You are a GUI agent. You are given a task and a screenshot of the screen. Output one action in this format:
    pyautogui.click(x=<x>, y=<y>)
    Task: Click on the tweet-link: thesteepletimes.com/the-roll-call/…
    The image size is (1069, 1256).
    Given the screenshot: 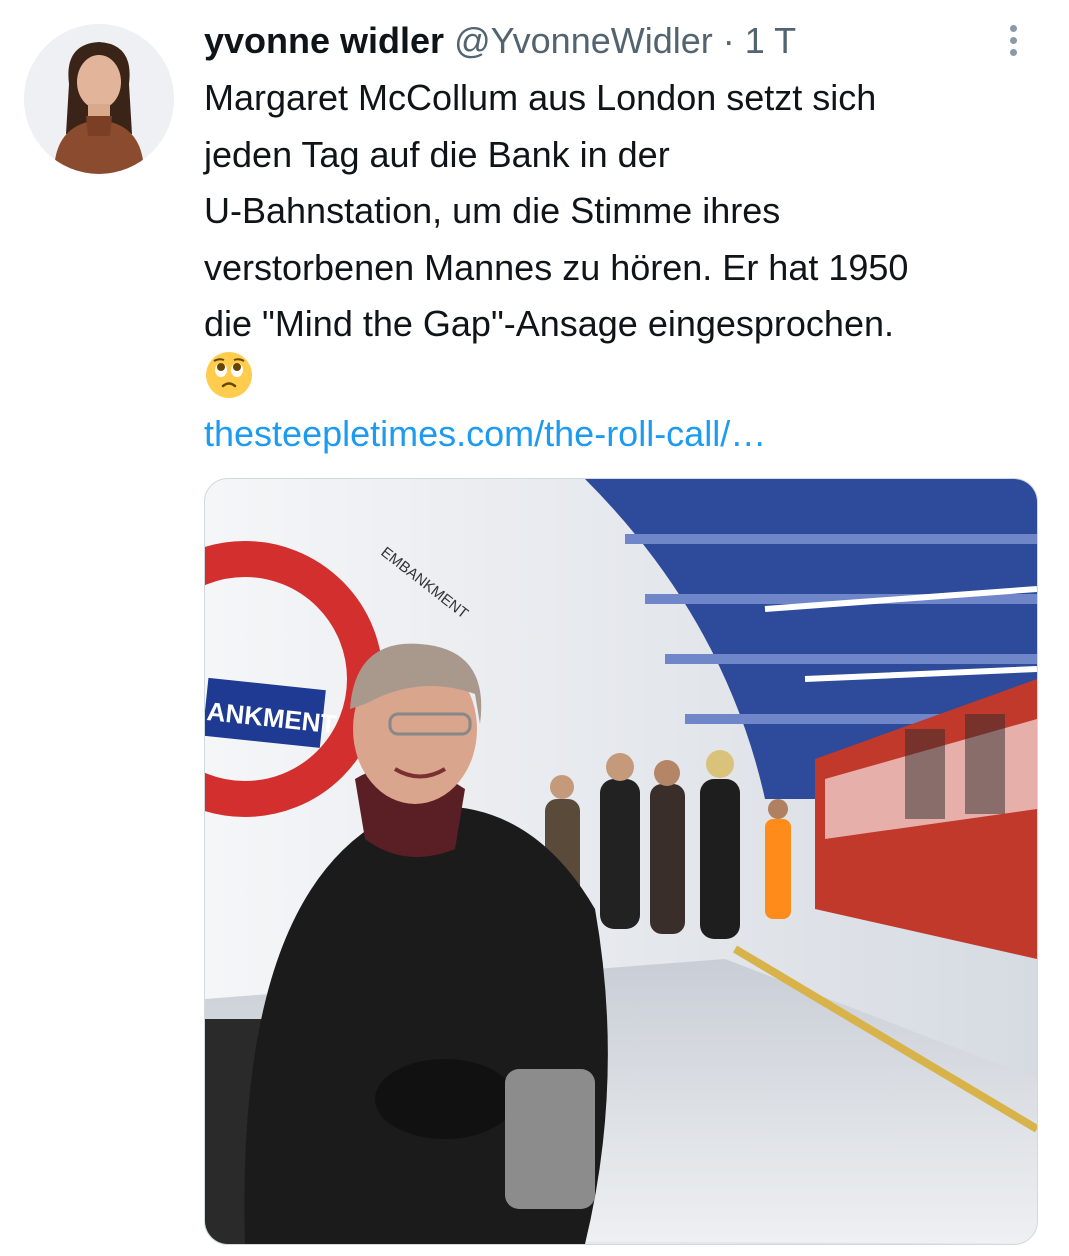 What is the action you would take?
    pyautogui.click(x=485, y=434)
    